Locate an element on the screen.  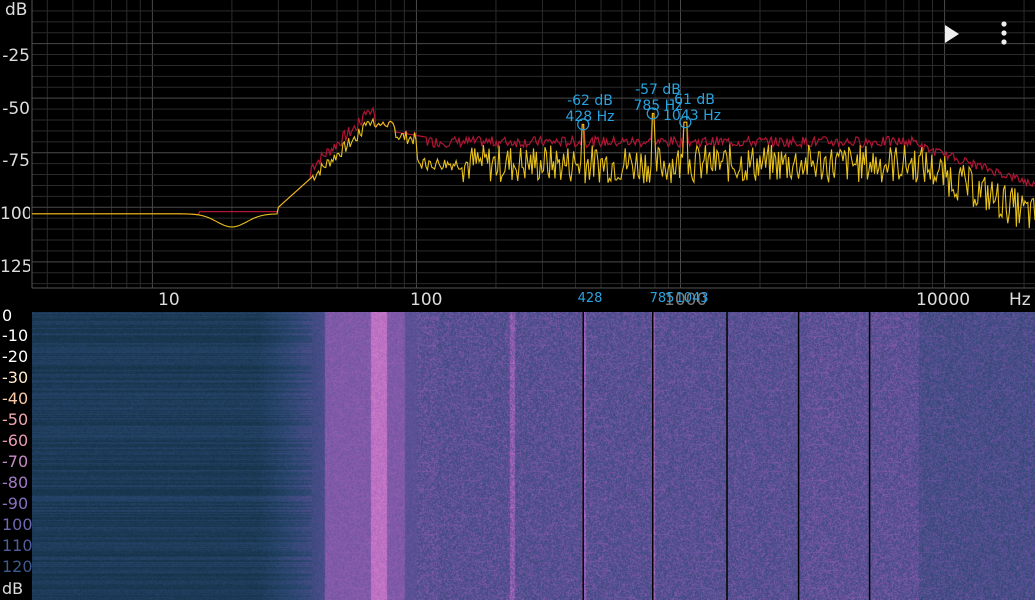
peak-db: -61 dB is located at coordinates (692, 100).